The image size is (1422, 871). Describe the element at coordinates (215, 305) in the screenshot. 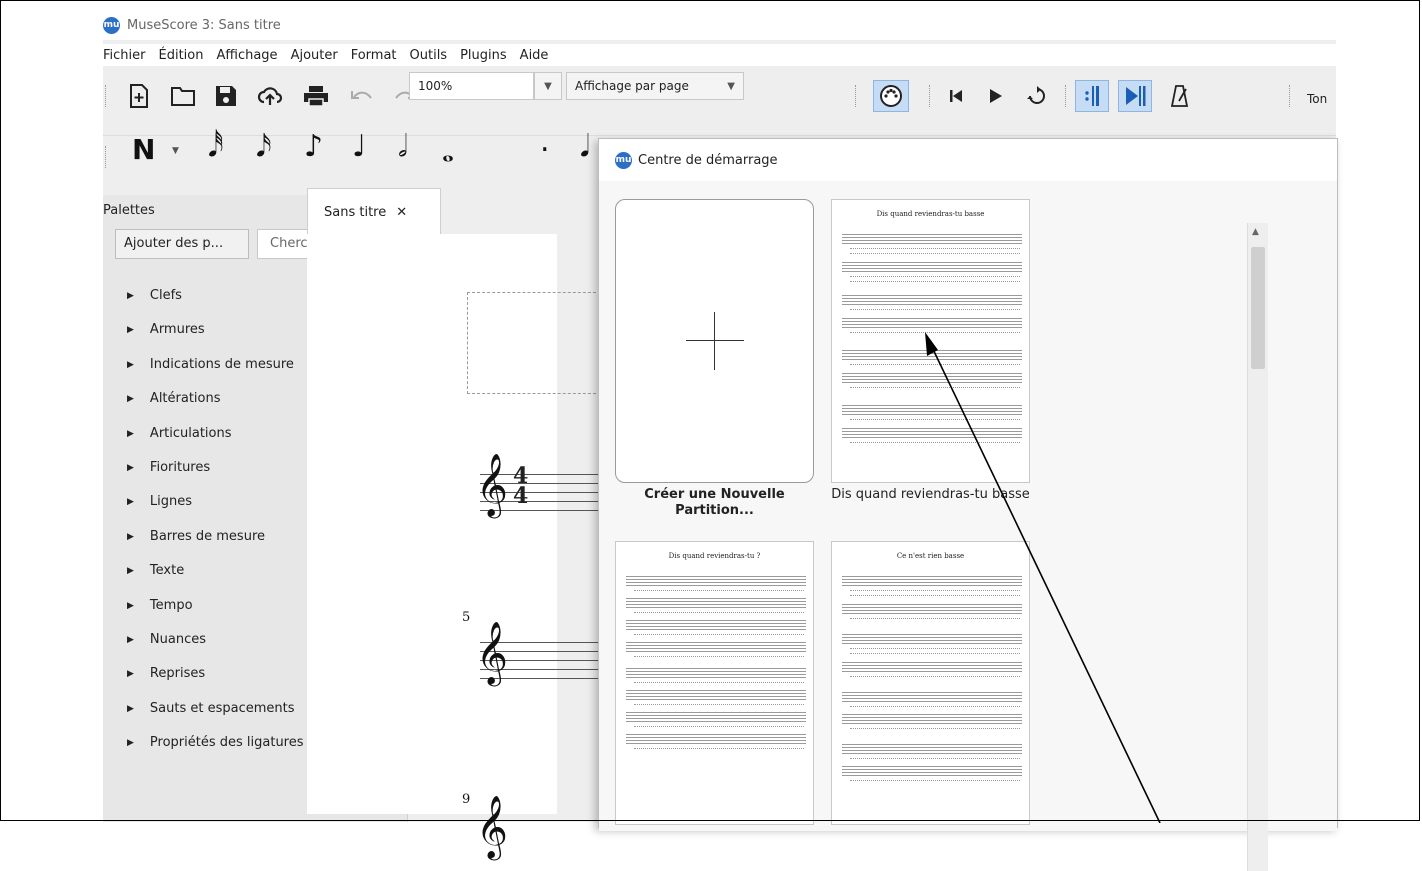

I see `palette-item-clefs: ▶ Clefs` at that location.